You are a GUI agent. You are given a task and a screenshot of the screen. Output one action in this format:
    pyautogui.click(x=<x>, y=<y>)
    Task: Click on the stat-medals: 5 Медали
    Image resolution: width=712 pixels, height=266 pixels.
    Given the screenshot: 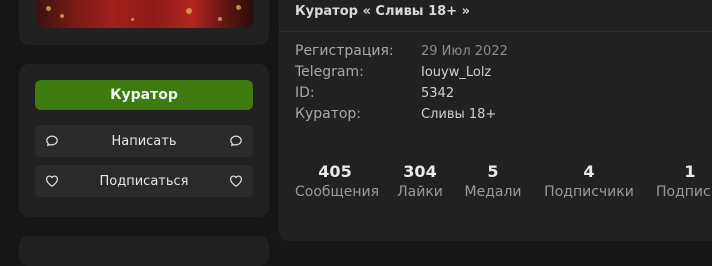 What is the action you would take?
    pyautogui.click(x=493, y=182)
    